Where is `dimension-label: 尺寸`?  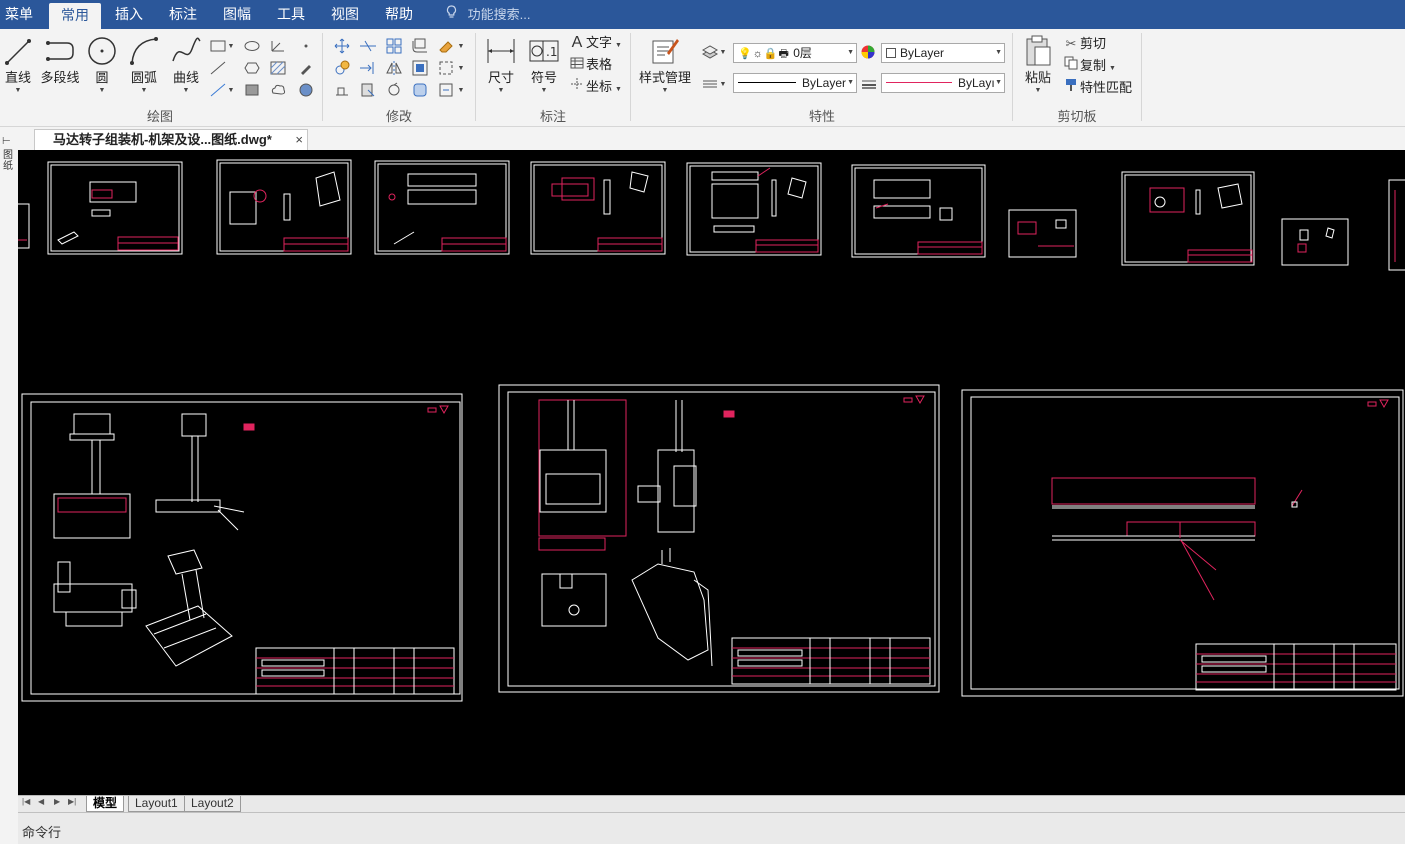 dimension-label: 尺寸 is located at coordinates (500, 77).